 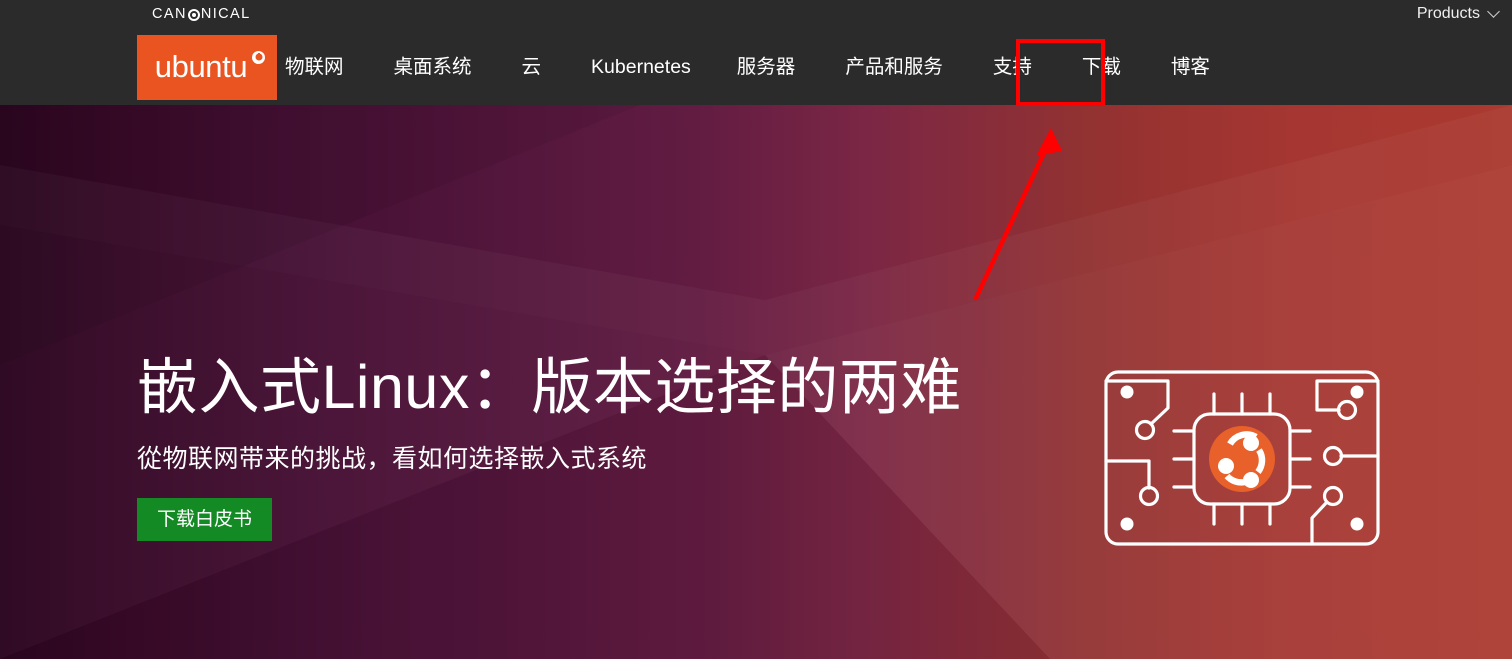 I want to click on ubuntu-logo: ubuntu, so click(x=207, y=67).